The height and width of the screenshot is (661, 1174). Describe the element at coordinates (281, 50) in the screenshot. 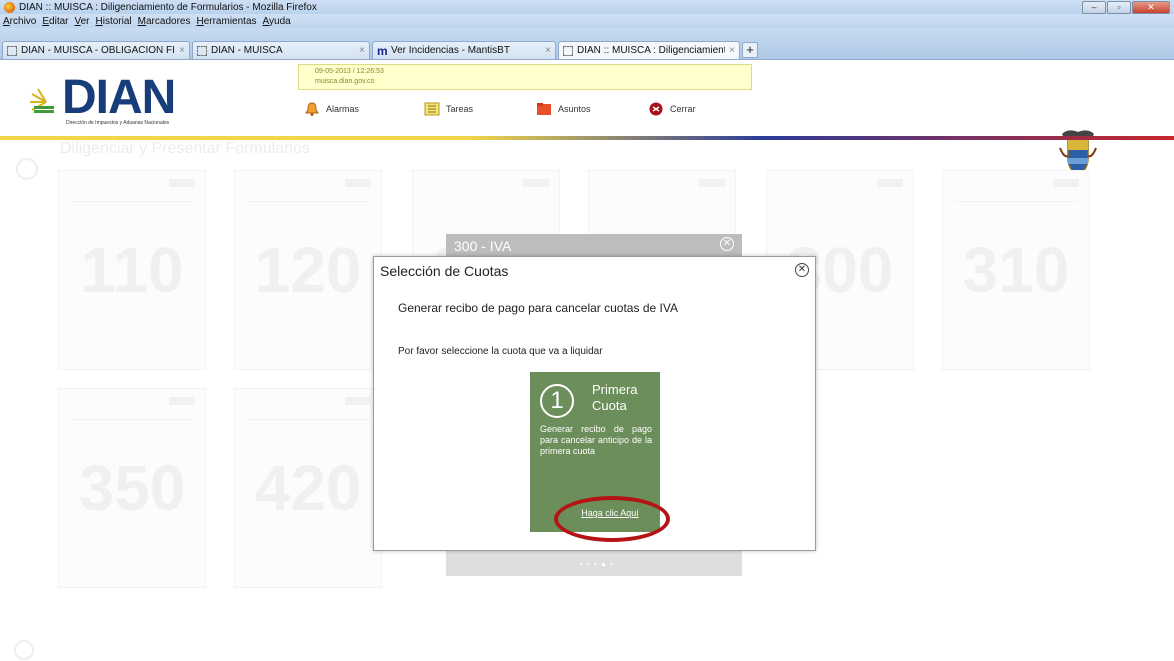

I see `tab-dian-muisca: DIAN - MUISCA ×` at that location.